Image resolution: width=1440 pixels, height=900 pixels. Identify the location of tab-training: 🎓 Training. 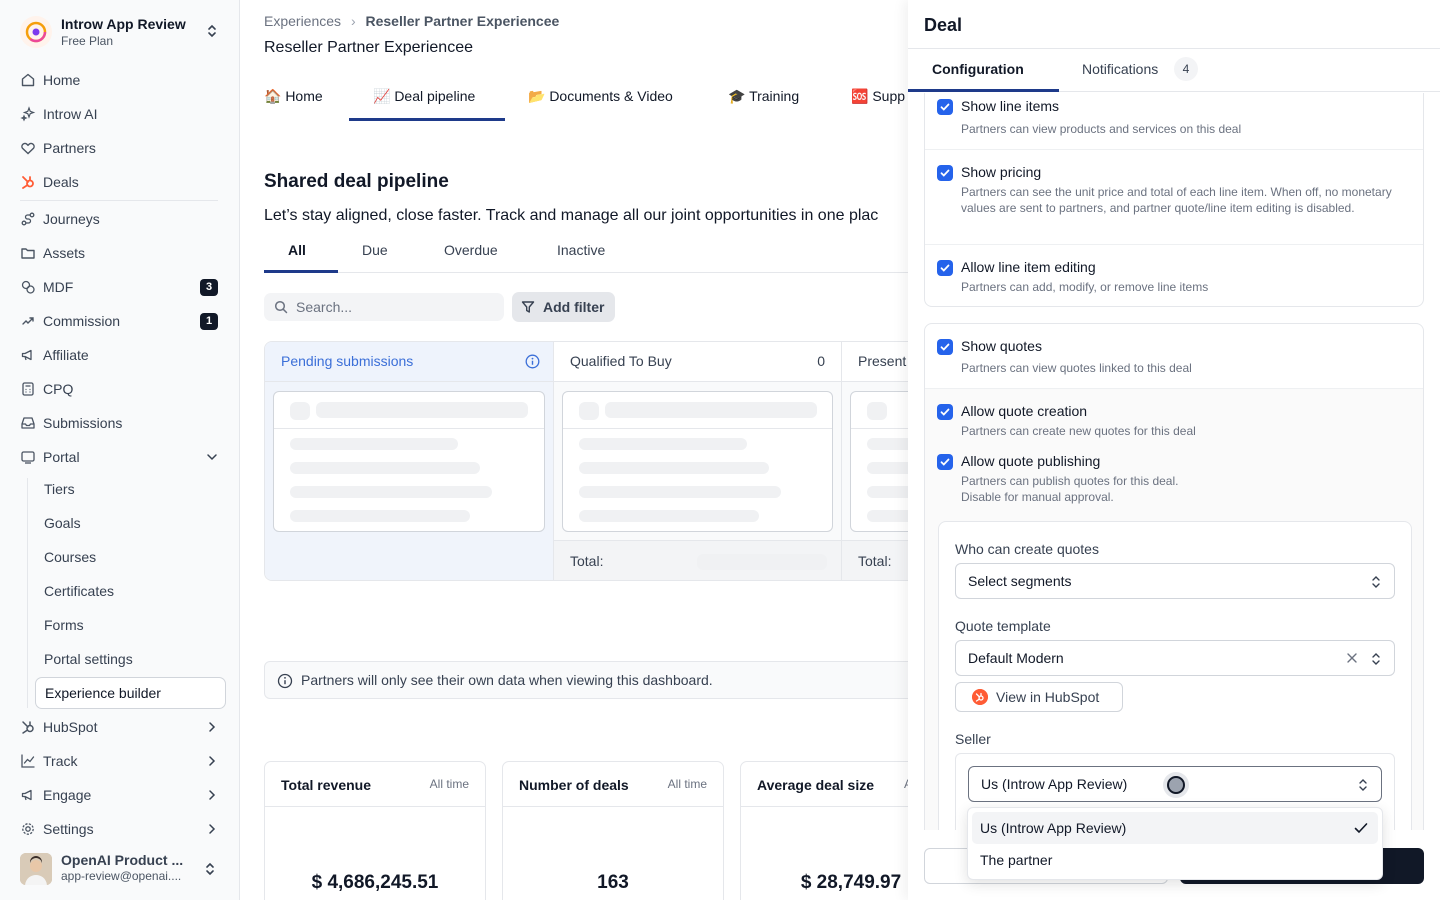
(763, 96).